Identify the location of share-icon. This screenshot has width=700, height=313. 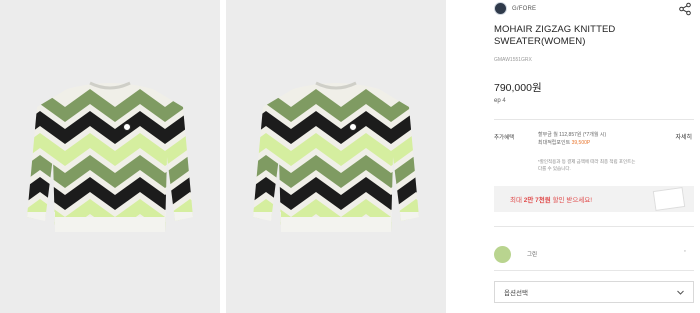
(685, 9).